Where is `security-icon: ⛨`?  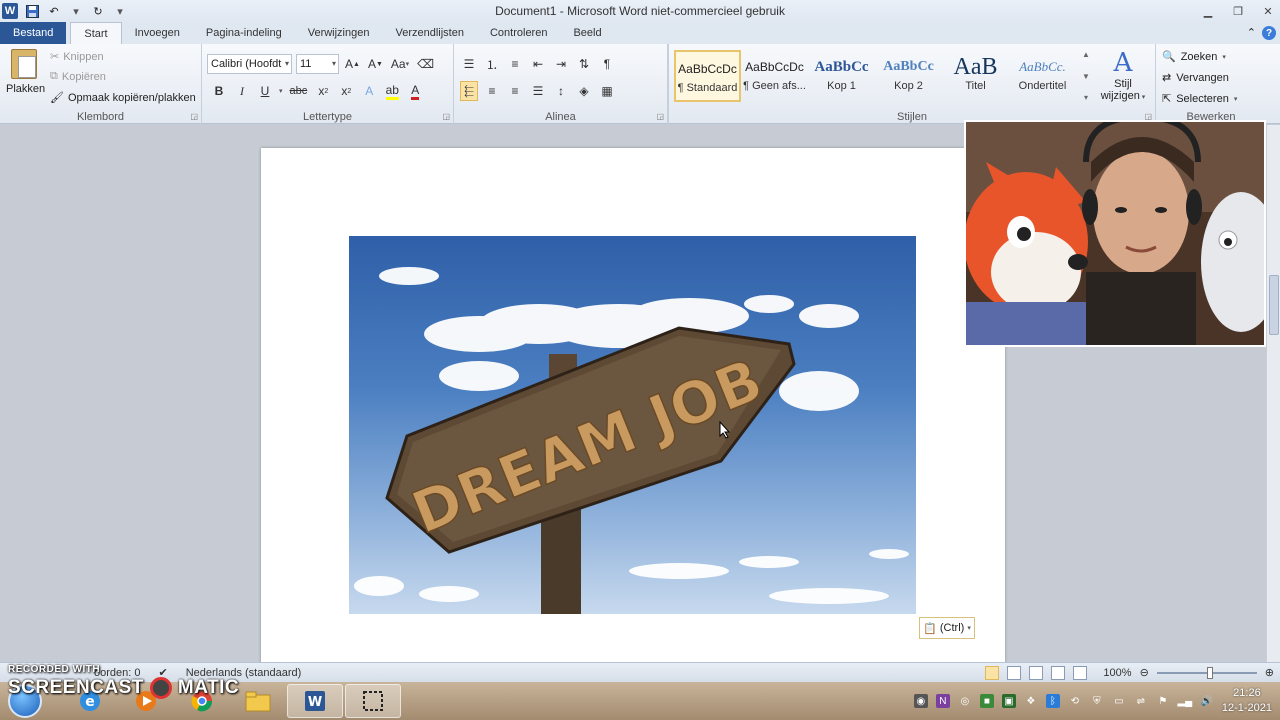 security-icon: ⛨ is located at coordinates (1097, 701).